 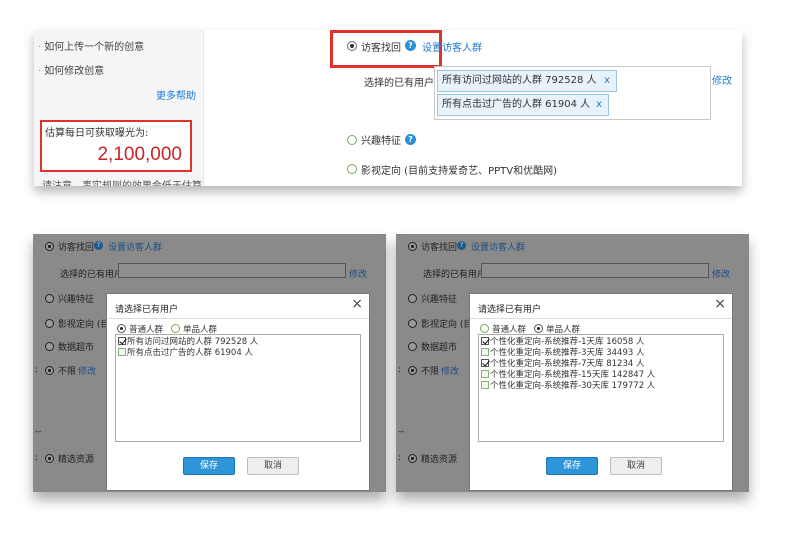 I want to click on tag-label: 所有访问过网站的人群 792528 人, so click(x=519, y=80).